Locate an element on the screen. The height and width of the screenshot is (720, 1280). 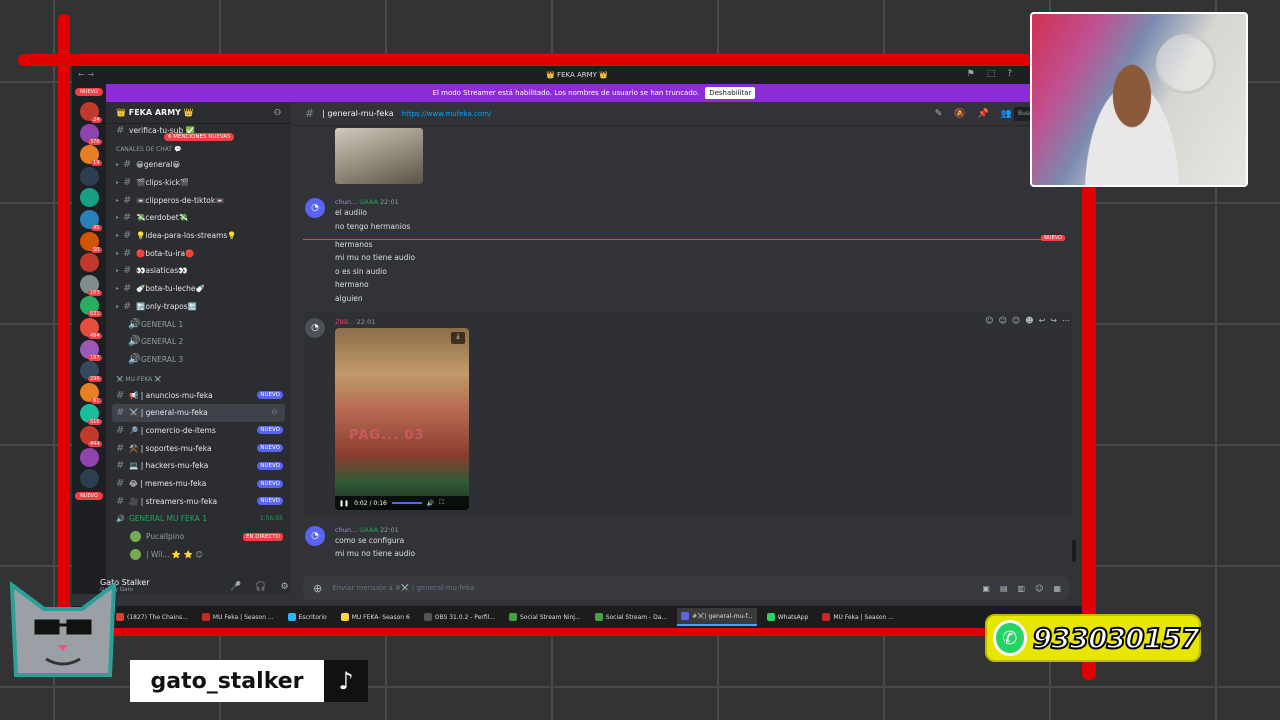
server-icon: 376 is located at coordinates (90, 134).